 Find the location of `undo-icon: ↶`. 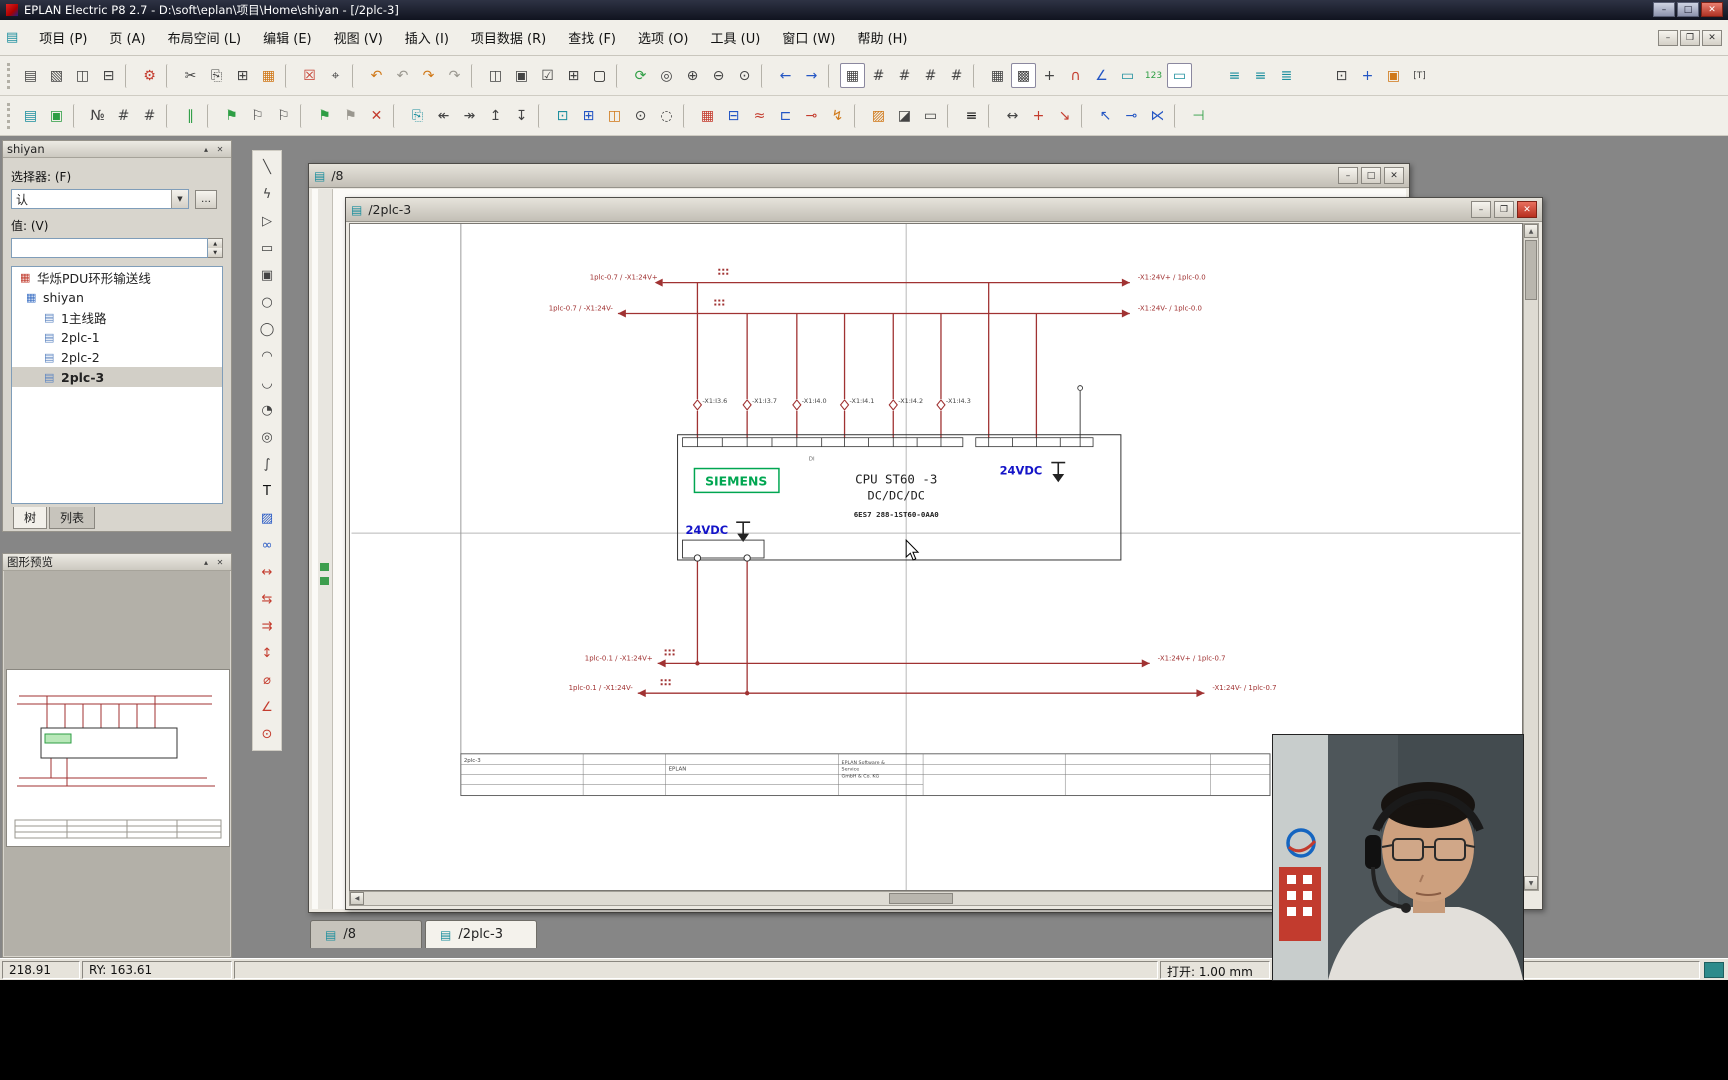

undo-icon: ↶ is located at coordinates (376, 75).